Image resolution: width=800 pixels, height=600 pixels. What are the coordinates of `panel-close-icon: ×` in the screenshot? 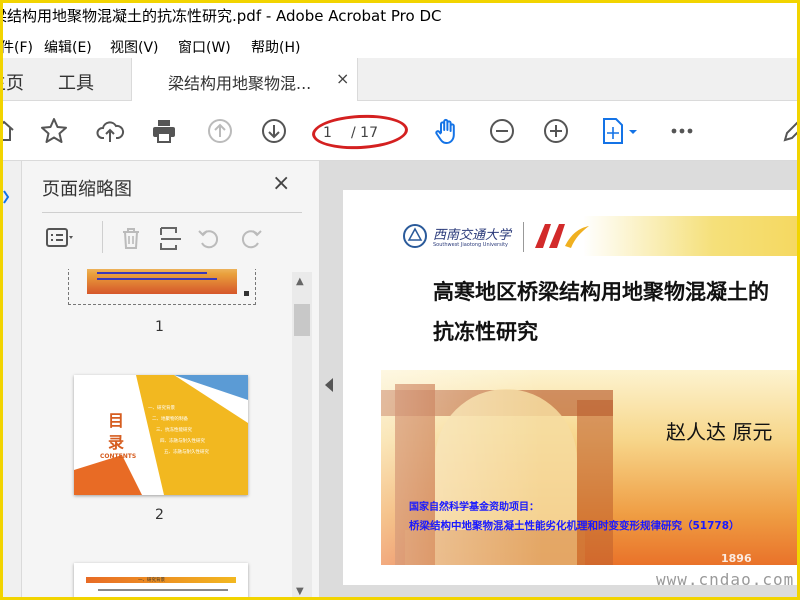 It's located at (281, 183).